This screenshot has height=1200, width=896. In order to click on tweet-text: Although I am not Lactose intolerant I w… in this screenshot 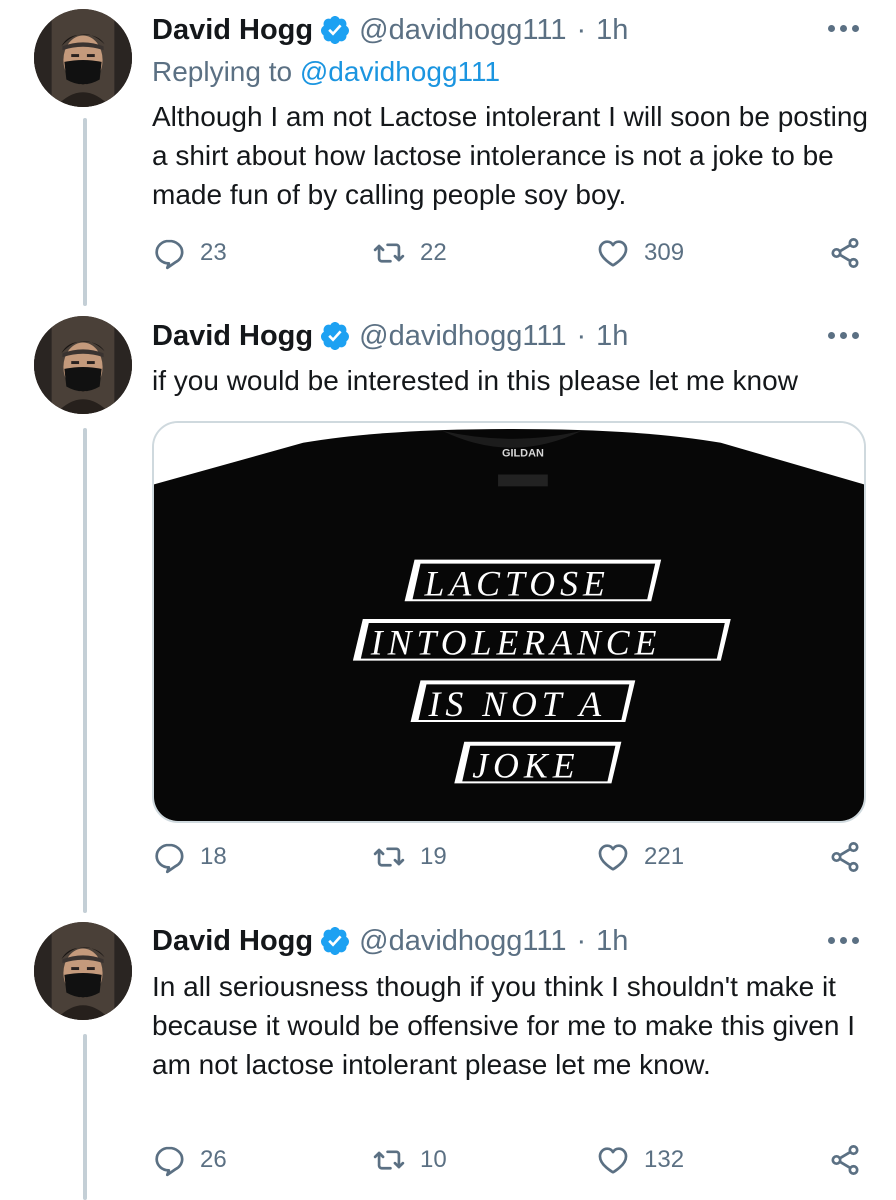, I will do `click(510, 155)`.